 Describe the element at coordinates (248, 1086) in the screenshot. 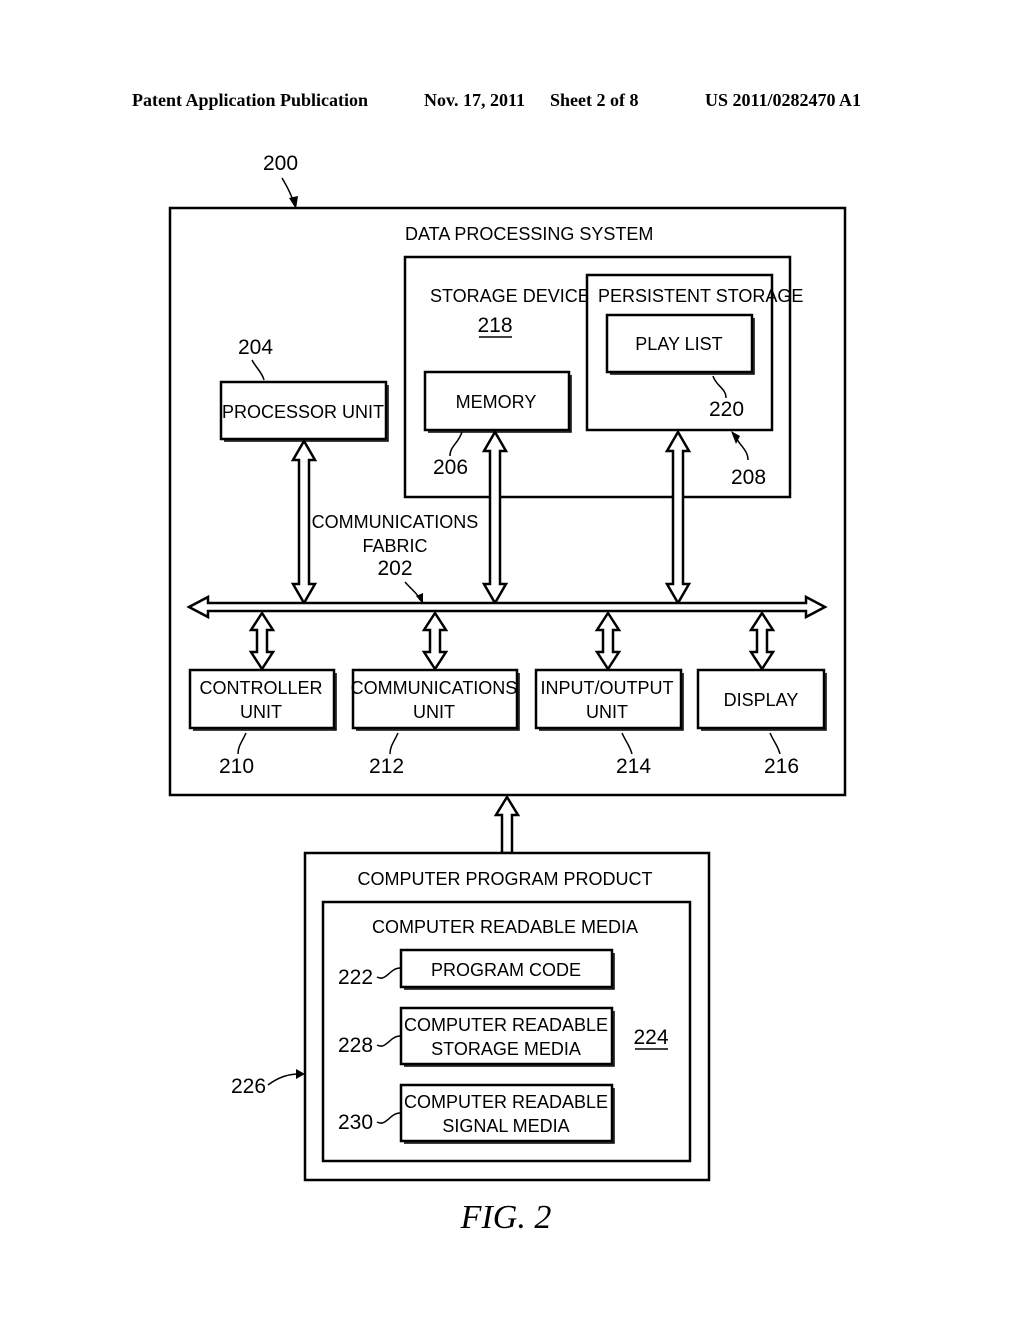

I see `ref-226: 226` at that location.